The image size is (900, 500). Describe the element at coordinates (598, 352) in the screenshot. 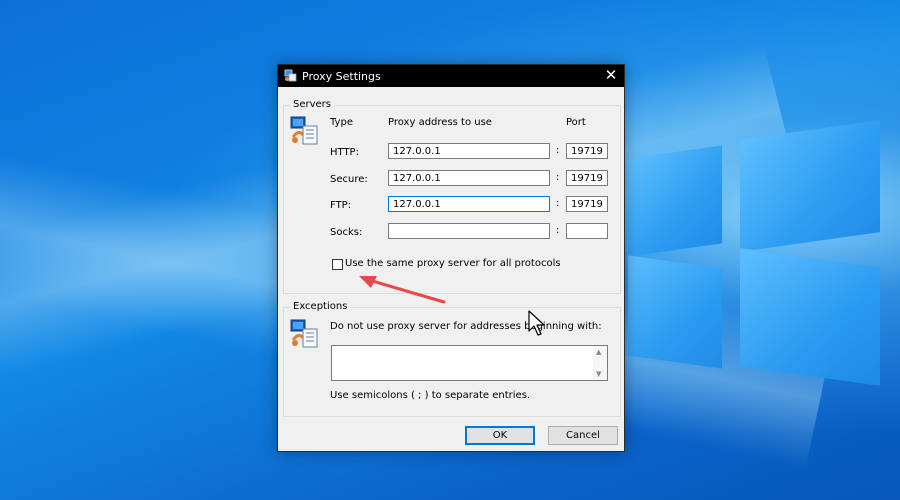

I see `scroll-up-icon: ▲` at that location.